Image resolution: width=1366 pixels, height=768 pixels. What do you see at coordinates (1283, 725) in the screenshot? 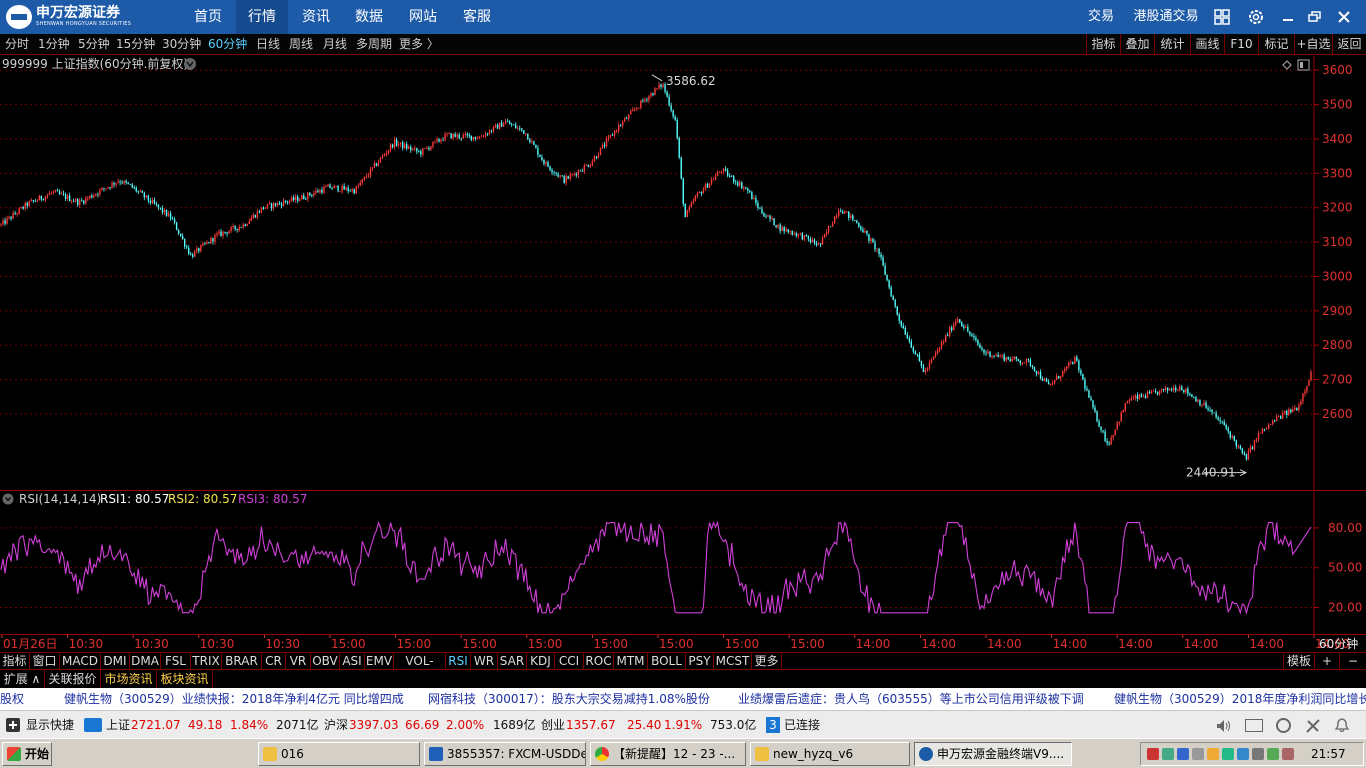
I see `search-icon` at bounding box center [1283, 725].